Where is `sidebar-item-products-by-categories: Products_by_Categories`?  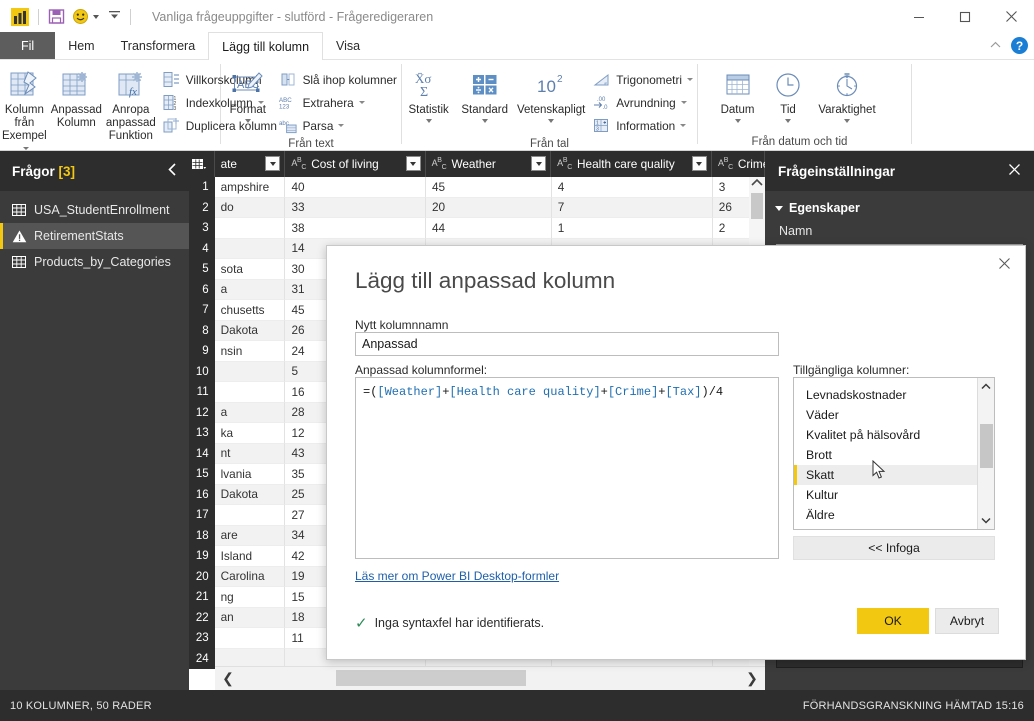 sidebar-item-products-by-categories: Products_by_Categories is located at coordinates (94, 262).